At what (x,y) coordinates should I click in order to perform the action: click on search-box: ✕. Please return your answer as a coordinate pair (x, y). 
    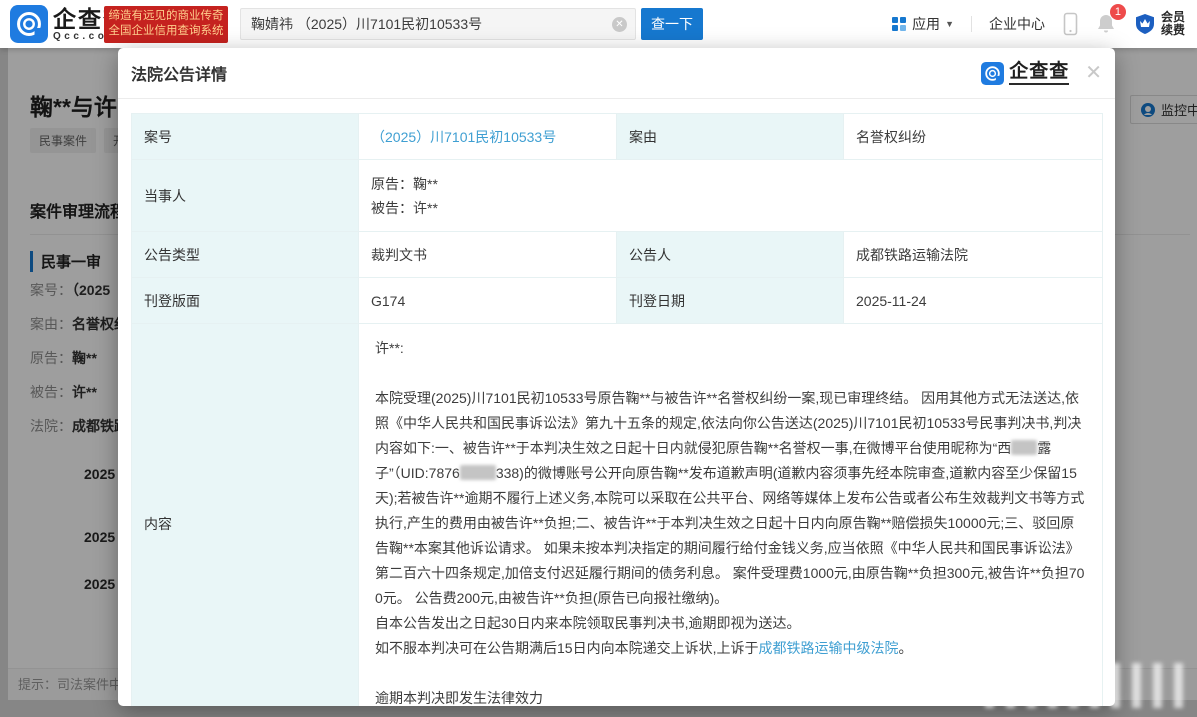
    Looking at the image, I should click on (438, 24).